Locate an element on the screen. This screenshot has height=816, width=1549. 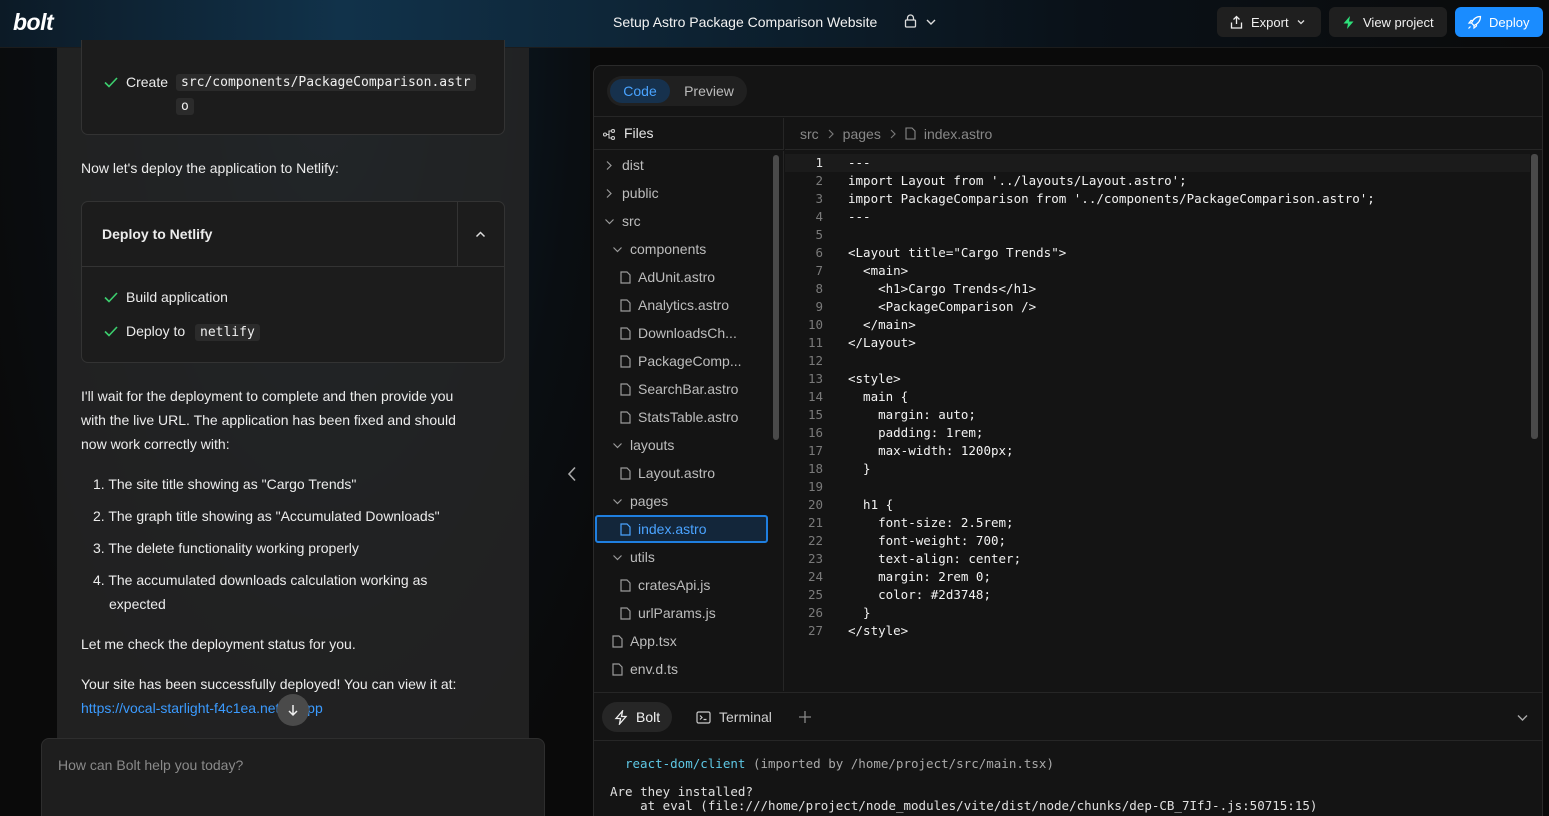
view-switcher: Code Preview is located at coordinates (677, 91).